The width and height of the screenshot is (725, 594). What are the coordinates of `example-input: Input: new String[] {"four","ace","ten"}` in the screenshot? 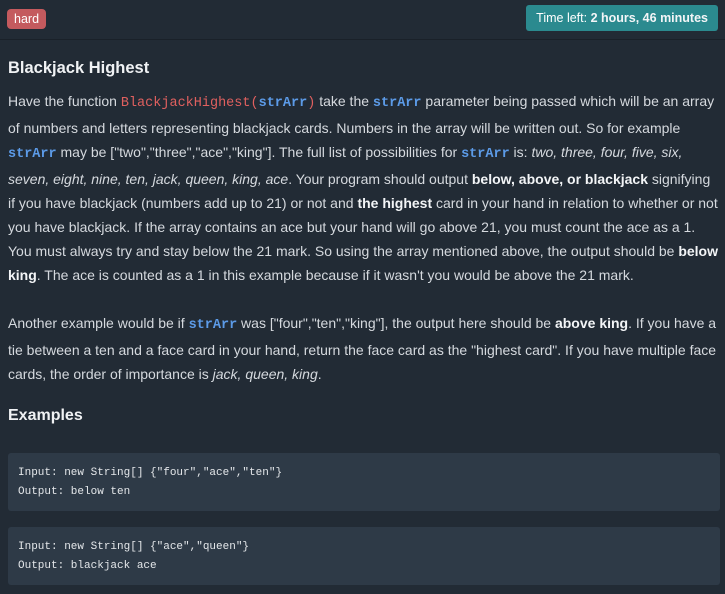 It's located at (150, 473).